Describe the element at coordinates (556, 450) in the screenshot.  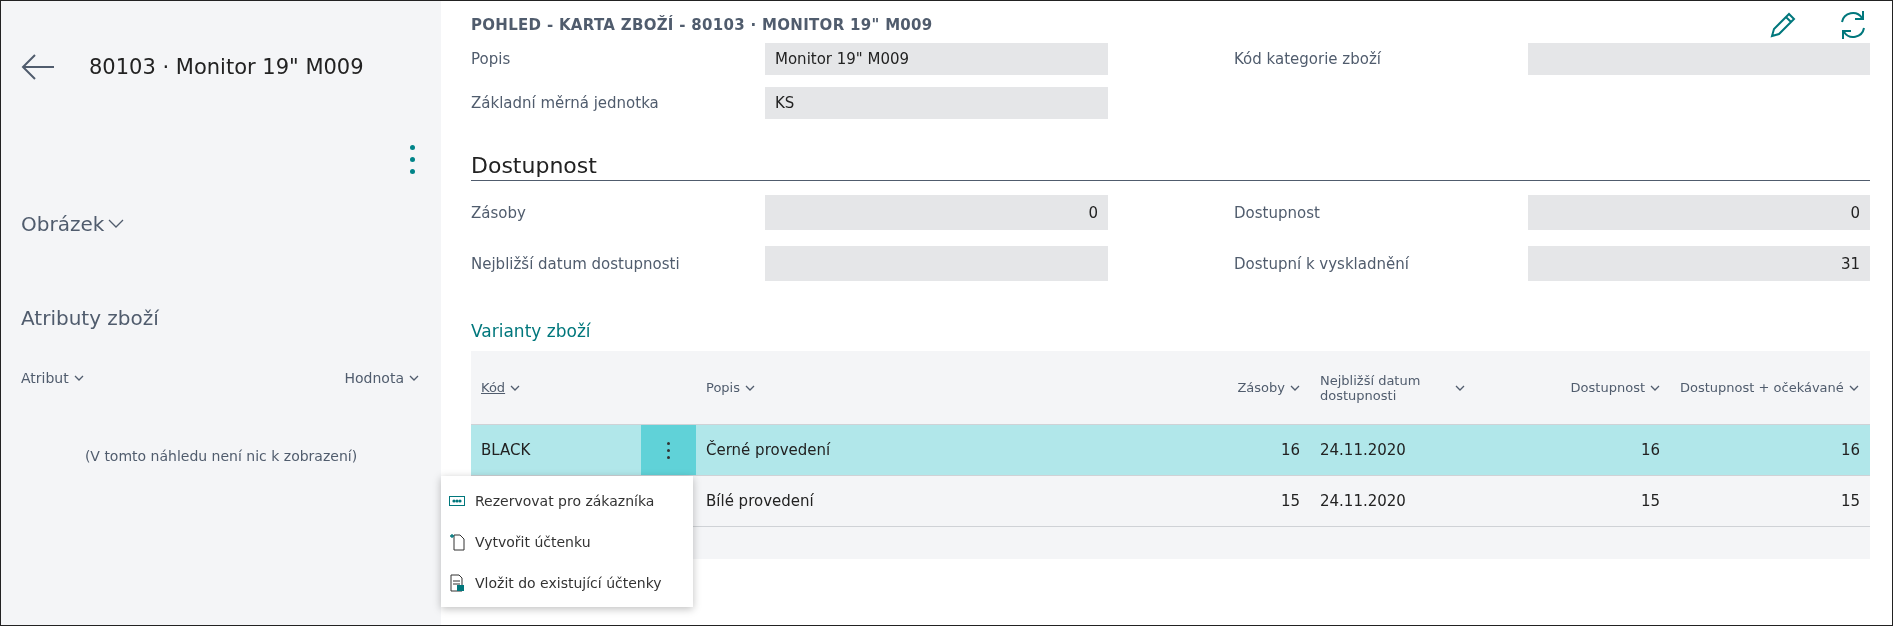
I see `table-cell: BLACK` at that location.